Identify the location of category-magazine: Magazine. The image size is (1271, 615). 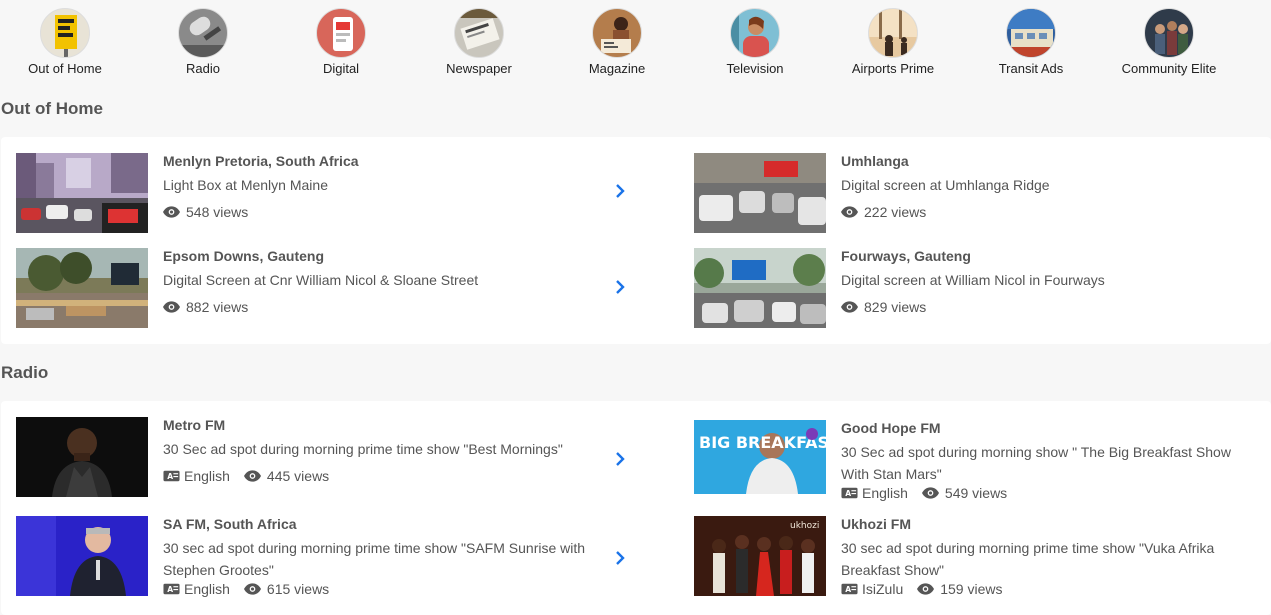
(617, 42).